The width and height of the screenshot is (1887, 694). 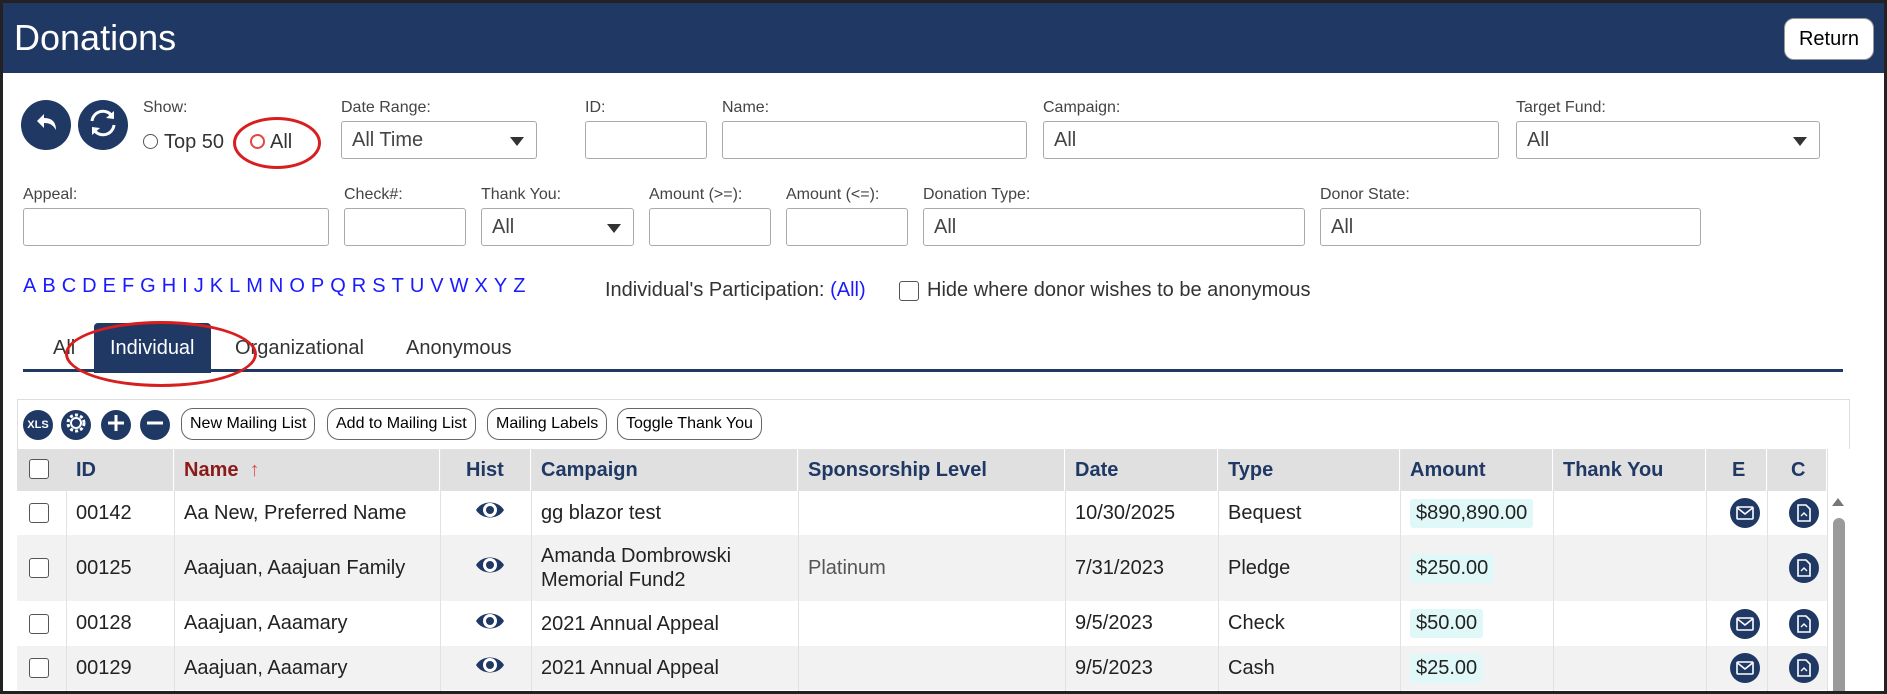 I want to click on letter-filter-o: O, so click(x=297, y=286).